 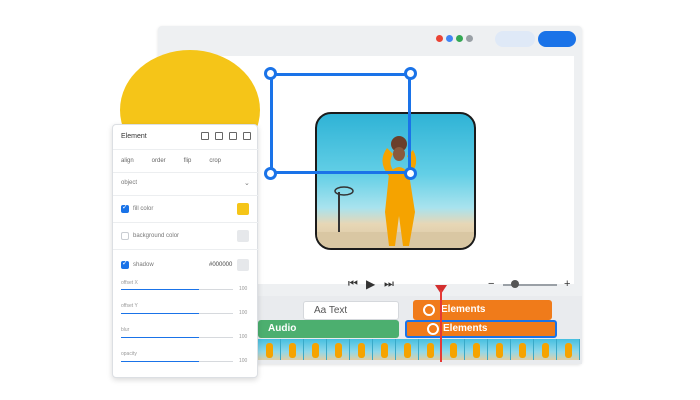 I want to click on tab-align: align, so click(x=127, y=161).